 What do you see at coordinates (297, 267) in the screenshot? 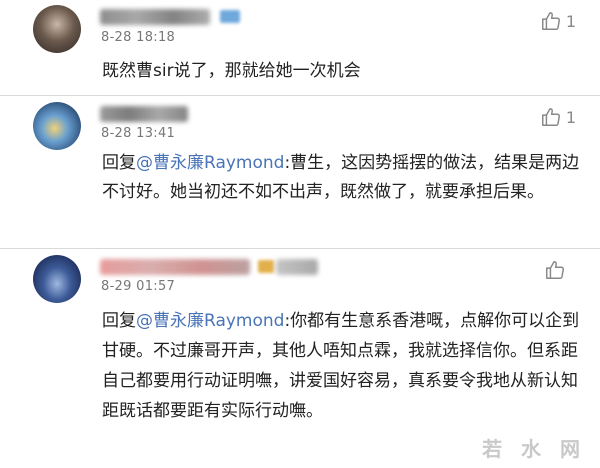
I see `username-blurred-suffix` at bounding box center [297, 267].